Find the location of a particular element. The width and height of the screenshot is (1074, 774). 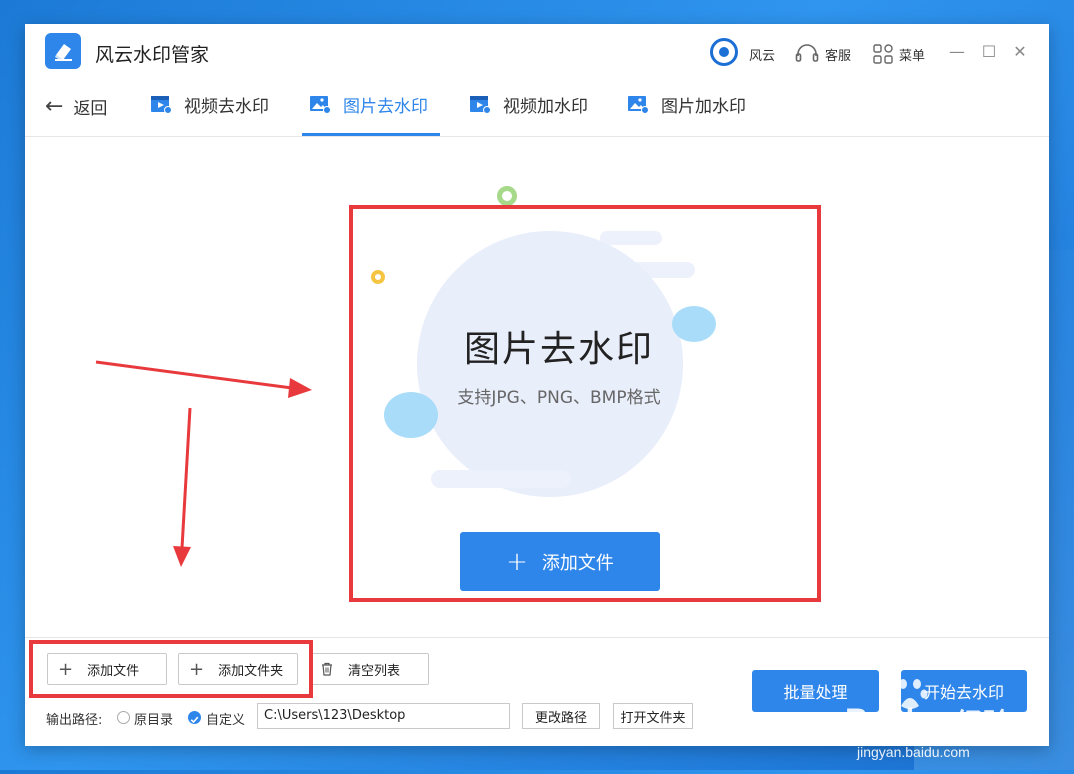

annotation-arrows is located at coordinates (203, 463).